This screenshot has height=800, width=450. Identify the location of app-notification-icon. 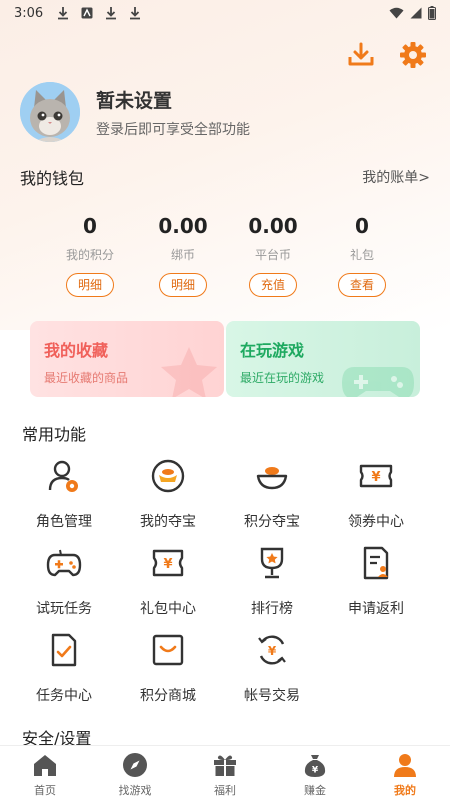
(87, 13).